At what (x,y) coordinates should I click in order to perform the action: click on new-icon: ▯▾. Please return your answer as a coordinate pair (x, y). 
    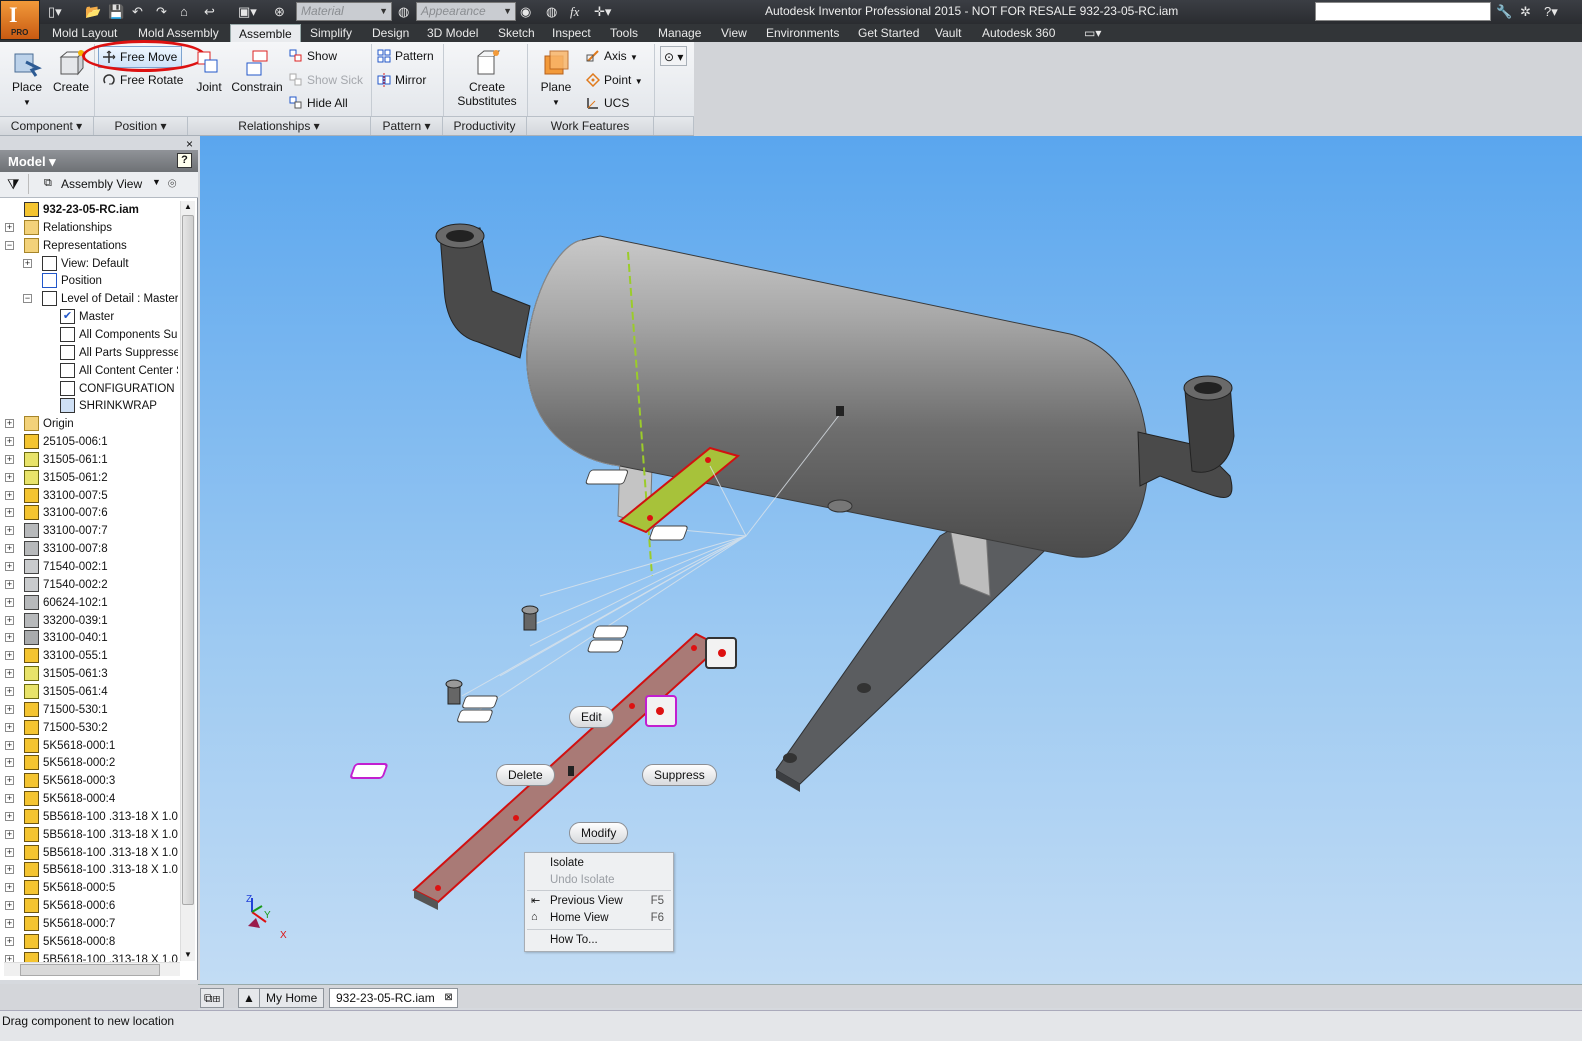
    Looking at the image, I should click on (55, 12).